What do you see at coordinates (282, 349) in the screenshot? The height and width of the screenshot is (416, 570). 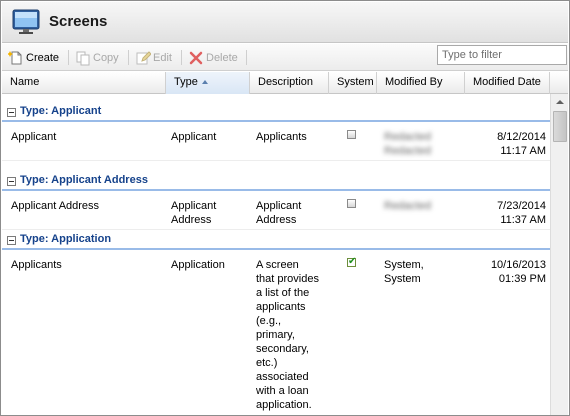 I see `description-line: secondary,` at bounding box center [282, 349].